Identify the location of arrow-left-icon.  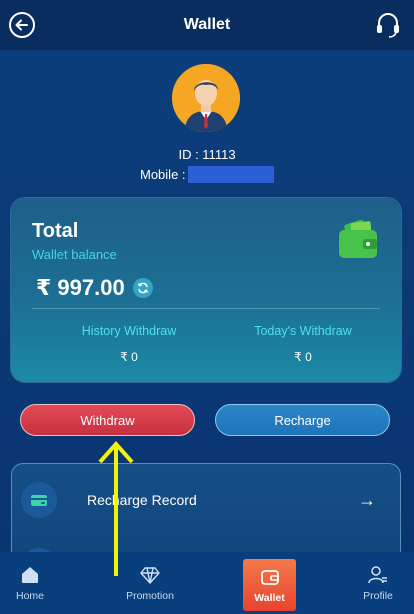
(21, 25).